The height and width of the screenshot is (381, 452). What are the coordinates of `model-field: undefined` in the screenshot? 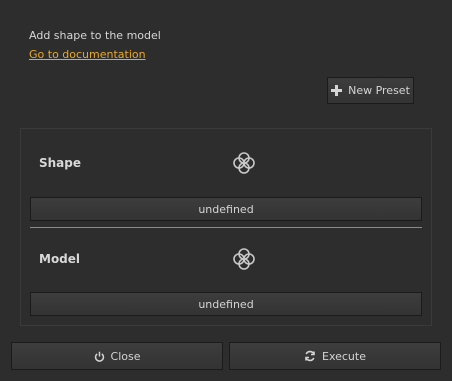 It's located at (226, 304).